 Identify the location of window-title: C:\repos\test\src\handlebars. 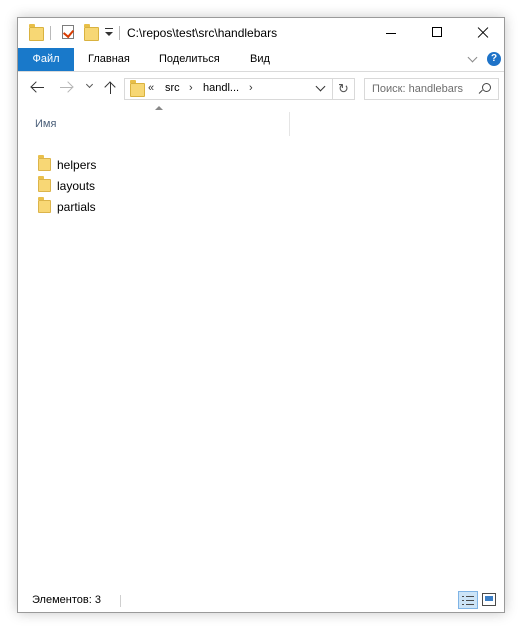
(202, 33).